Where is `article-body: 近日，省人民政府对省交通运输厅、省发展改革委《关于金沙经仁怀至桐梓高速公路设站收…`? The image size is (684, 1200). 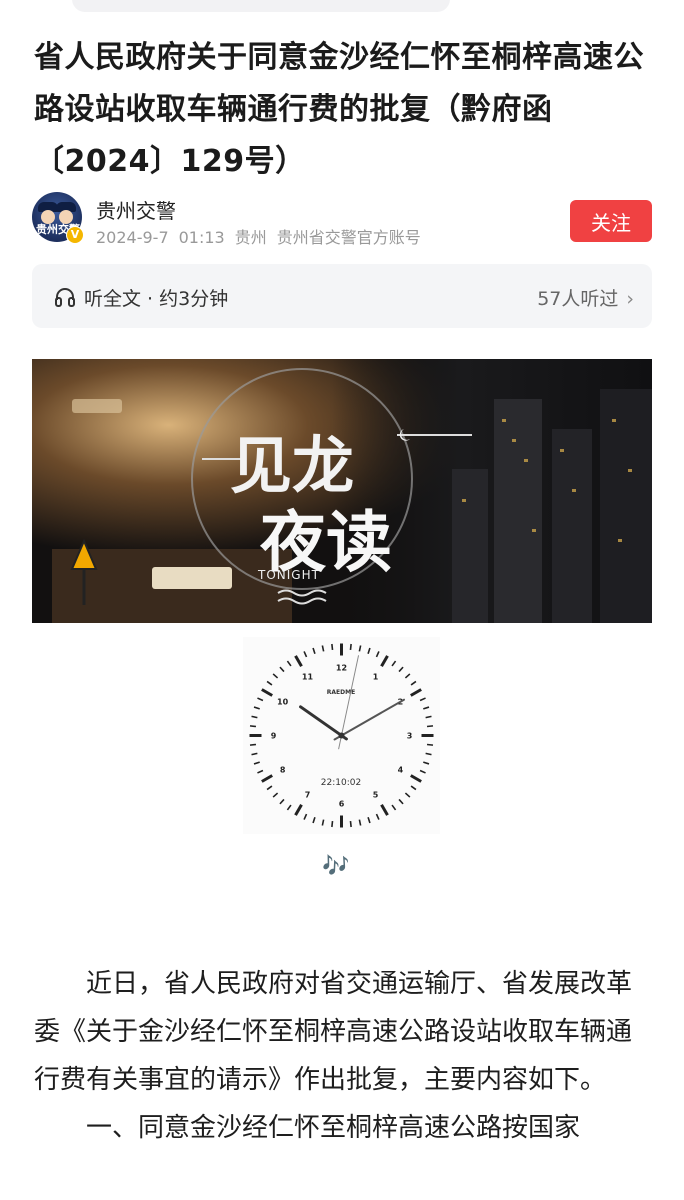 article-body: 近日，省人民政府对省交通运输厅、省发展改革委《关于金沙经仁怀至桐梓高速公路设站收… is located at coordinates (344, 1056).